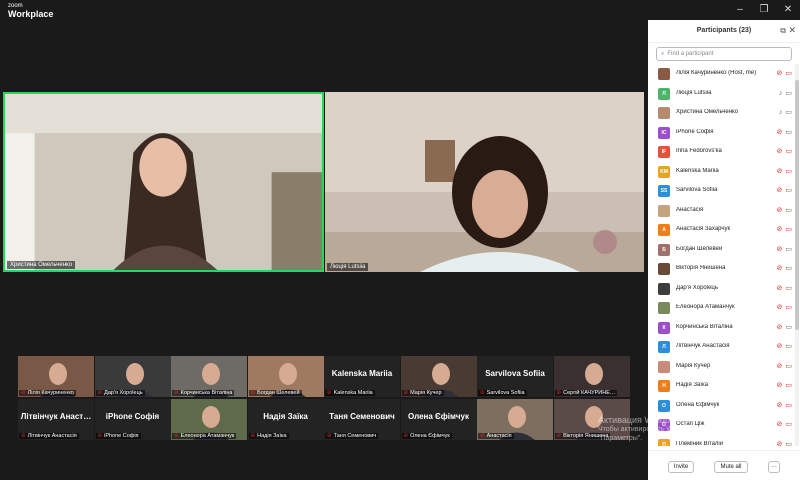 This screenshot has width=800, height=480. What do you see at coordinates (484, 182) in the screenshot?
I see `video-tile-second: Люція Lutsiia` at bounding box center [484, 182].